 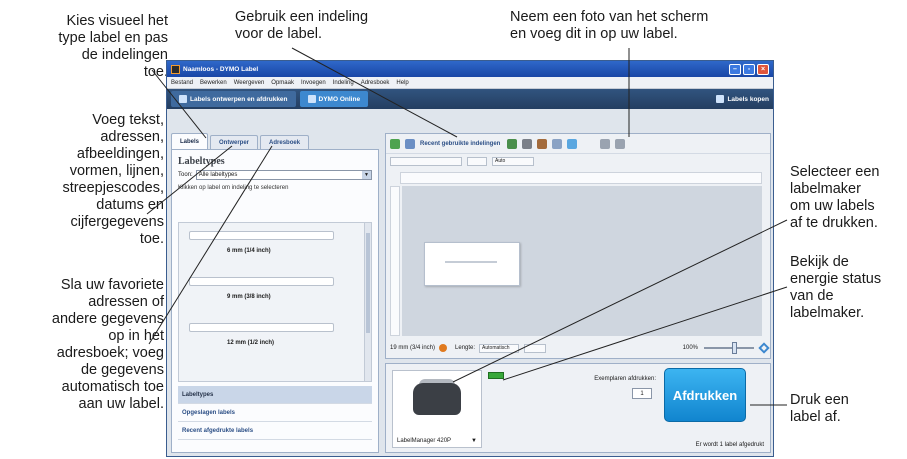 I want to click on label-preview, so click(x=472, y=264).